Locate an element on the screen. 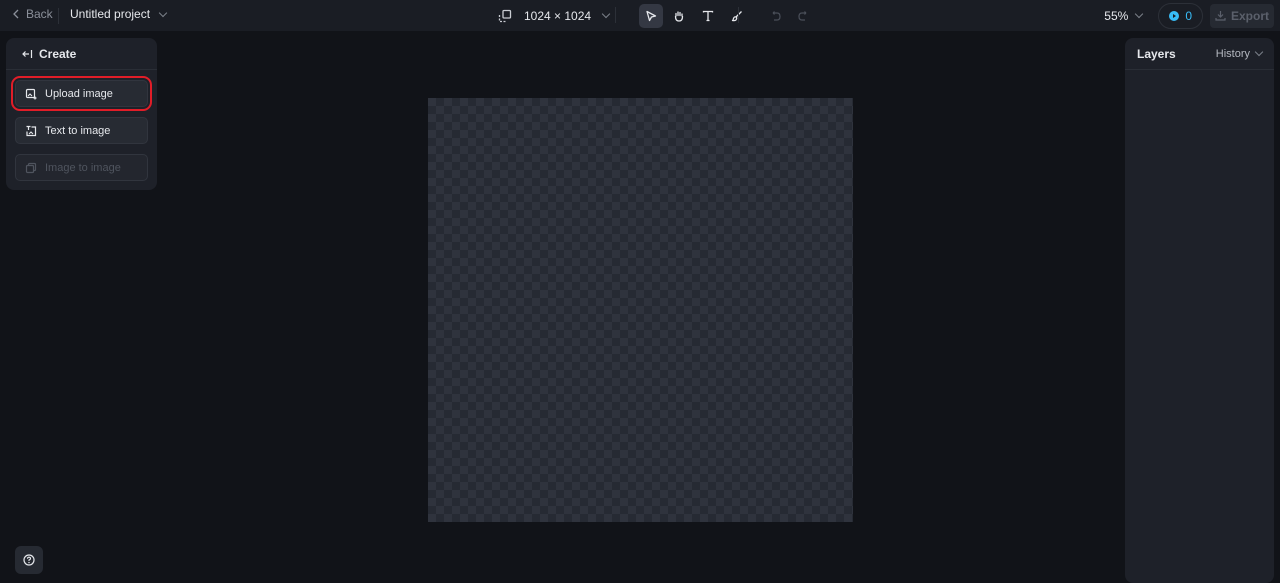  cursor-arrow-icon is located at coordinates (651, 15).